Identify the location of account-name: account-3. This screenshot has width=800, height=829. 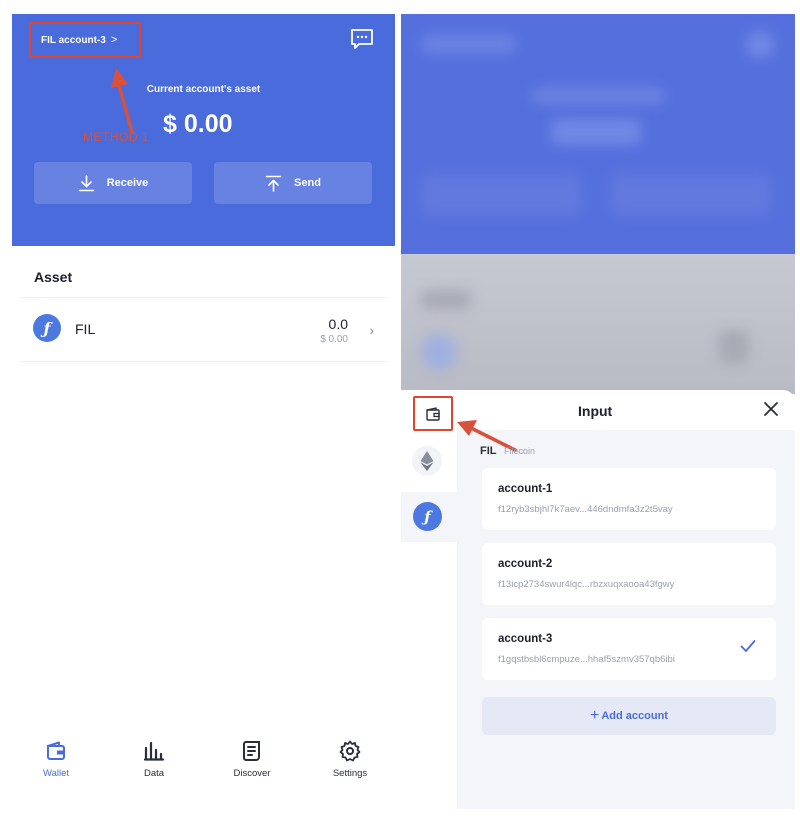
(525, 639).